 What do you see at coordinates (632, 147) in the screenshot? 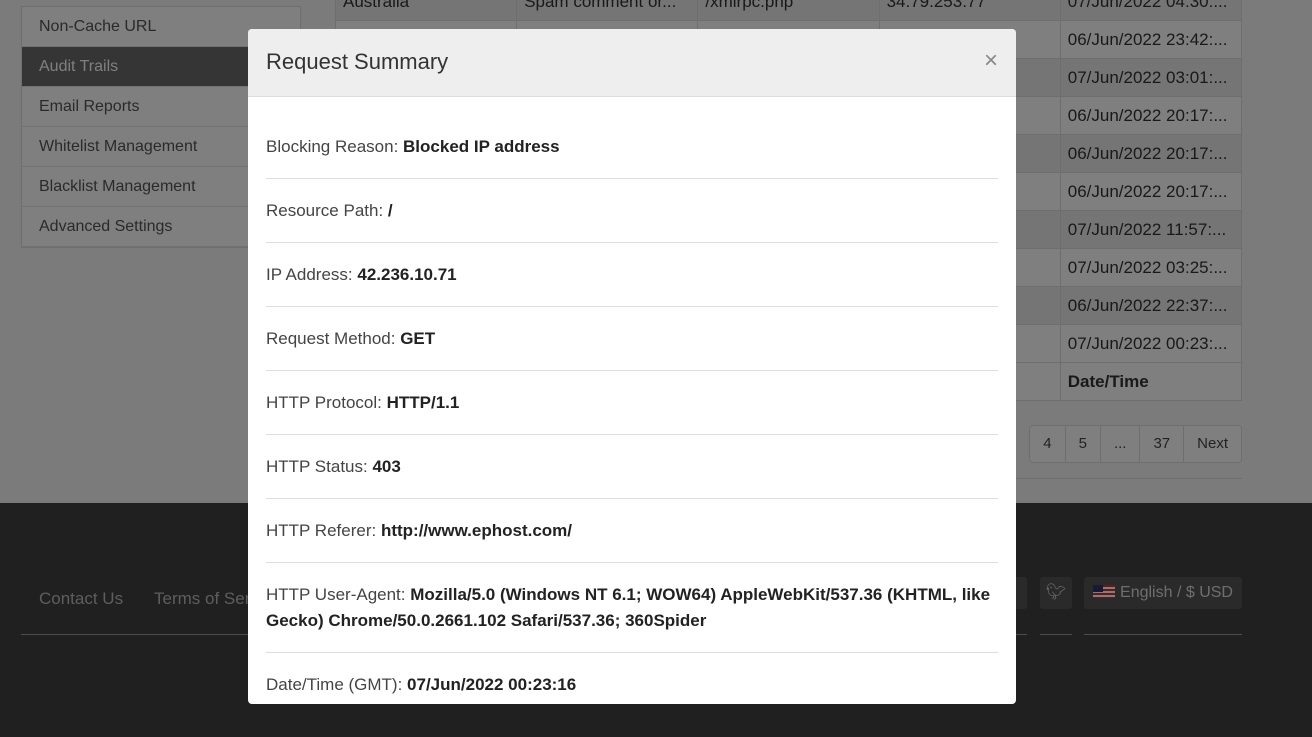
I see `summary-field: Blocking Reason: Blocked IP address` at bounding box center [632, 147].